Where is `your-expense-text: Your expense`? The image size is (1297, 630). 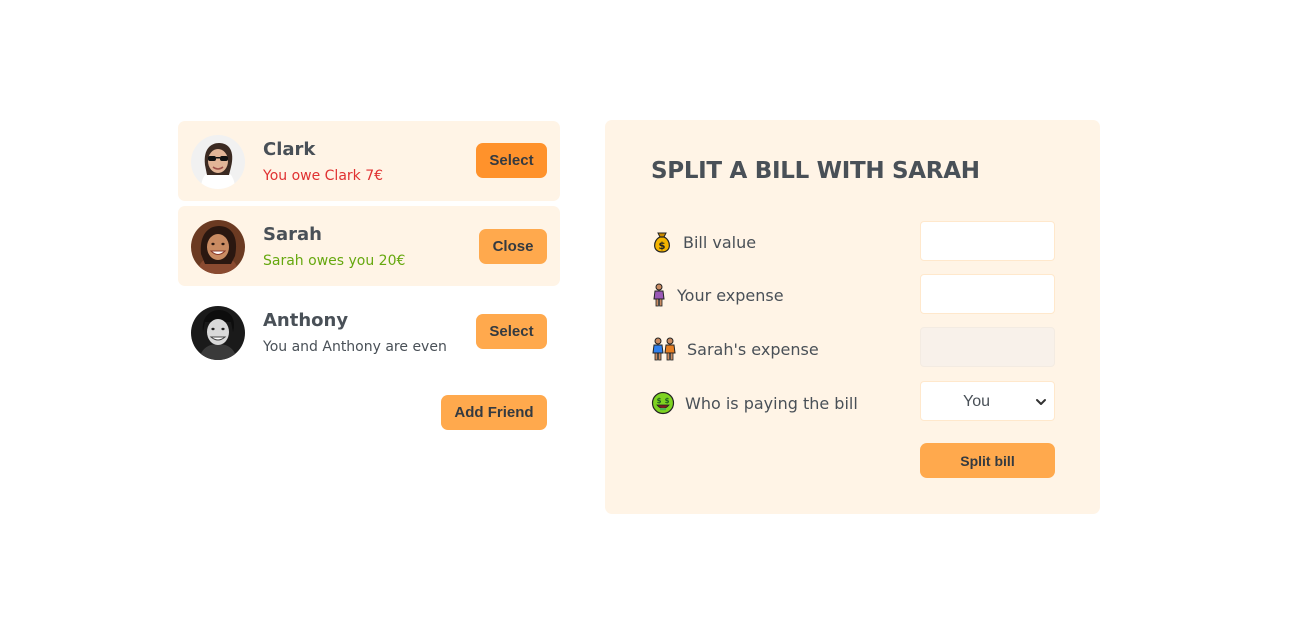 your-expense-text: Your expense is located at coordinates (730, 295).